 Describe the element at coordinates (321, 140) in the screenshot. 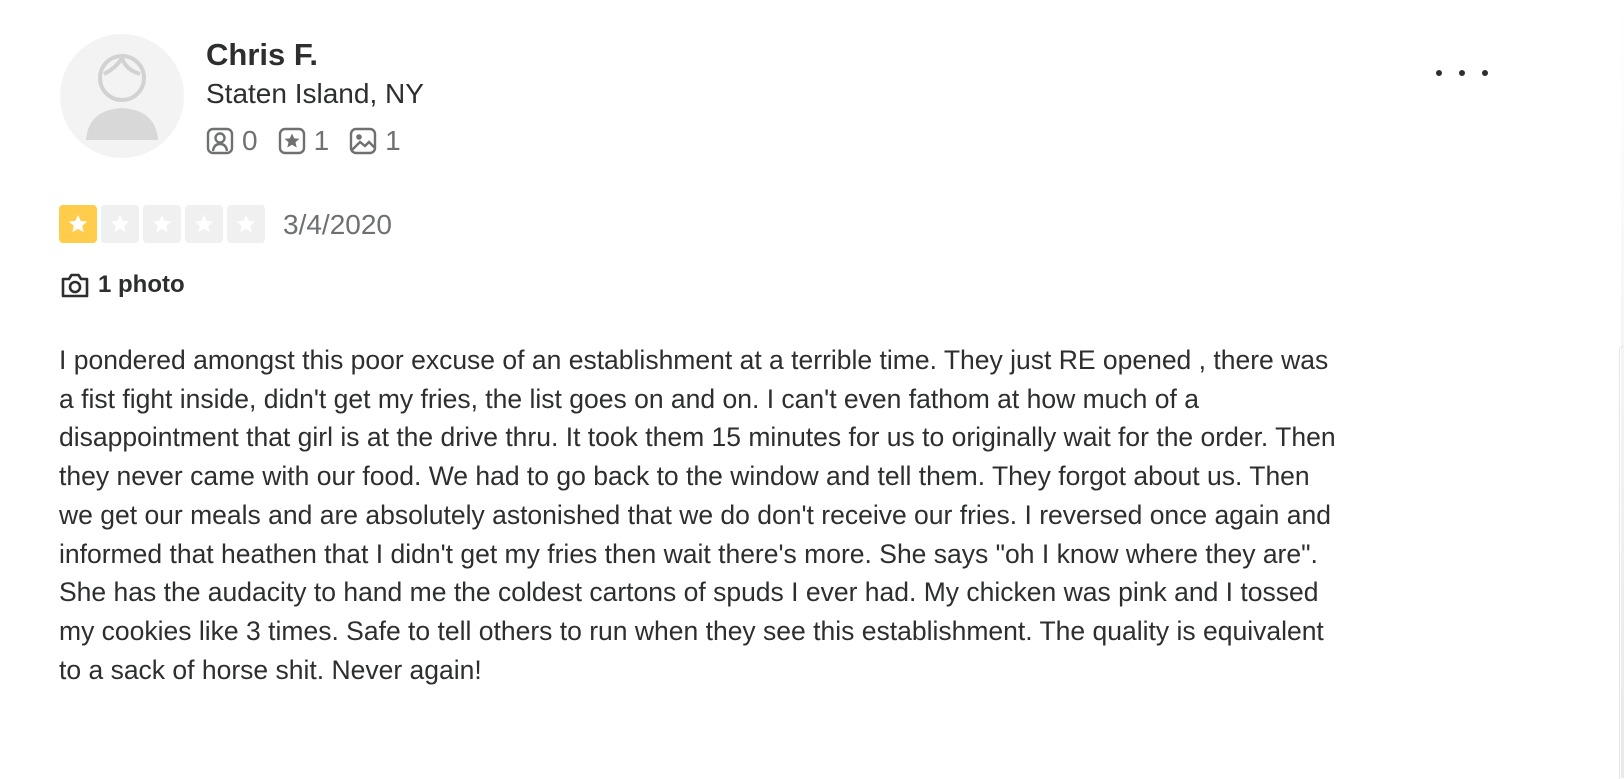

I see `reviews-count-value: 1` at that location.